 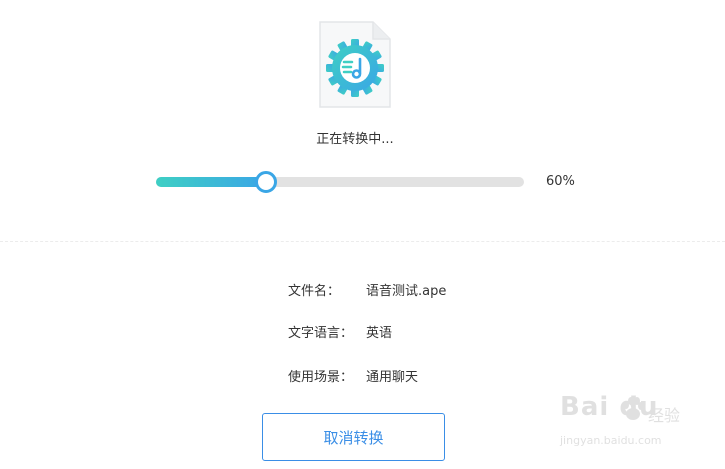 What do you see at coordinates (379, 333) in the screenshot?
I see `language-value: 英语` at bounding box center [379, 333].